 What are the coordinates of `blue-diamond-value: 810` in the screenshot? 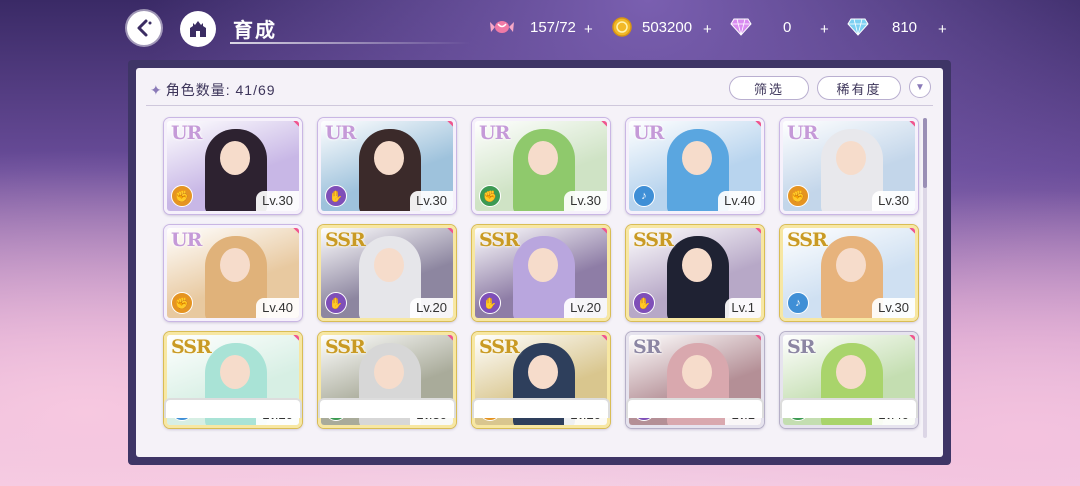 It's located at (905, 27).